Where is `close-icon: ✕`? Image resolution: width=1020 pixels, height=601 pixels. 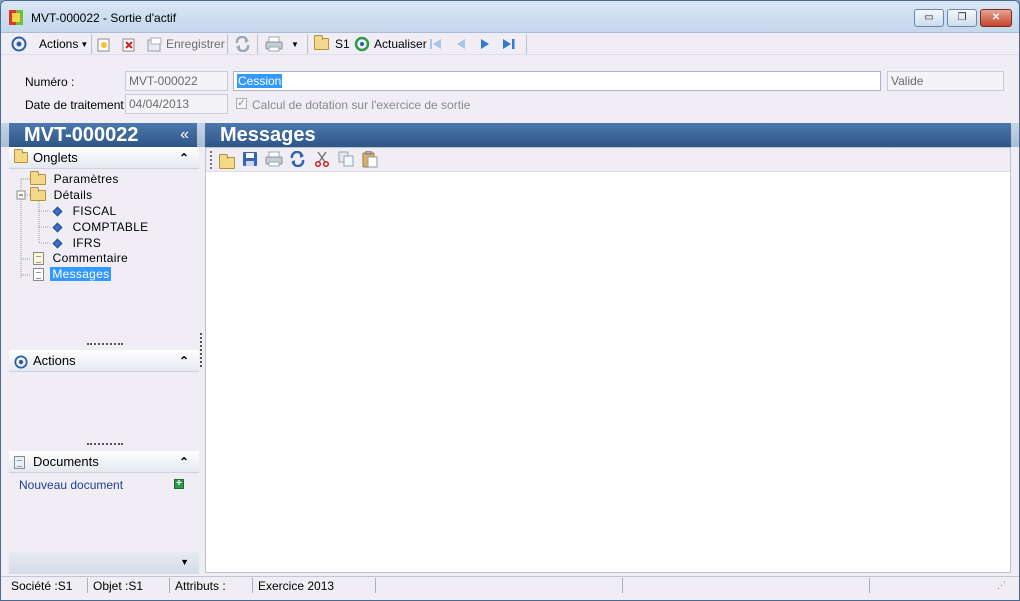
close-icon: ✕ is located at coordinates (996, 17).